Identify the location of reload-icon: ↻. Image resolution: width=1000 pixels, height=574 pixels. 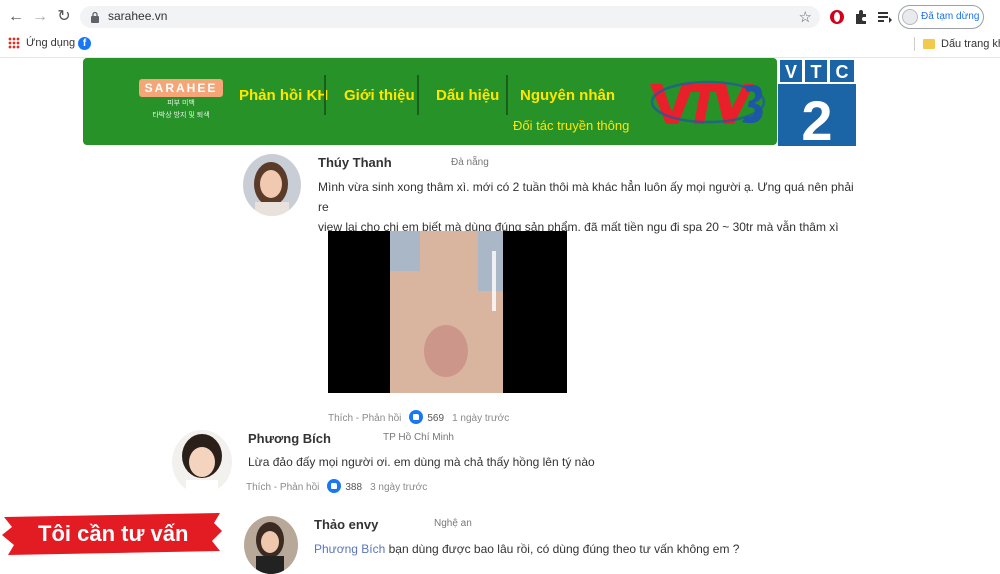
(64, 17).